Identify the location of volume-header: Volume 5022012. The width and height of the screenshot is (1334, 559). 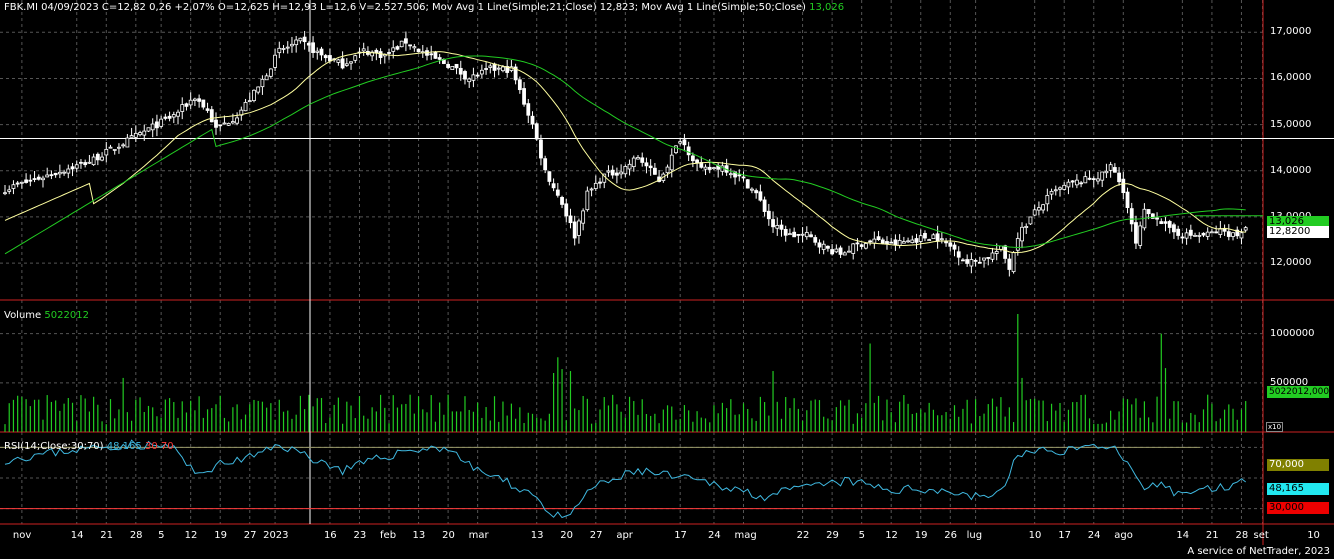
(46, 316).